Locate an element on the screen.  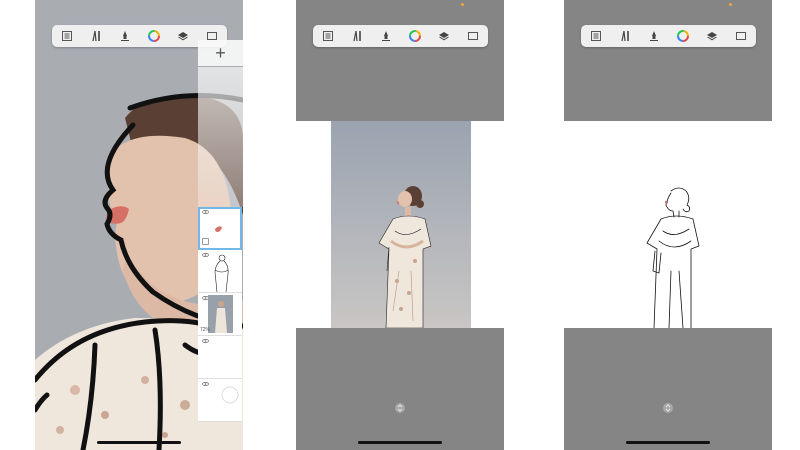
line-drawing-canvas is located at coordinates (669, 224).